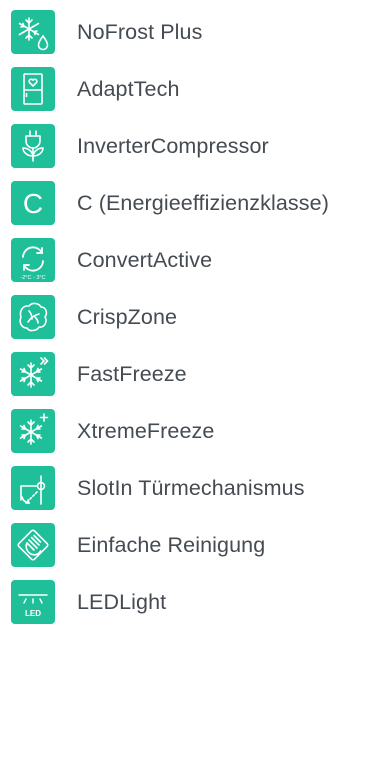 The height and width of the screenshot is (763, 385). Describe the element at coordinates (192, 317) in the screenshot. I see `feature-item-crispzone: CrispZone` at that location.